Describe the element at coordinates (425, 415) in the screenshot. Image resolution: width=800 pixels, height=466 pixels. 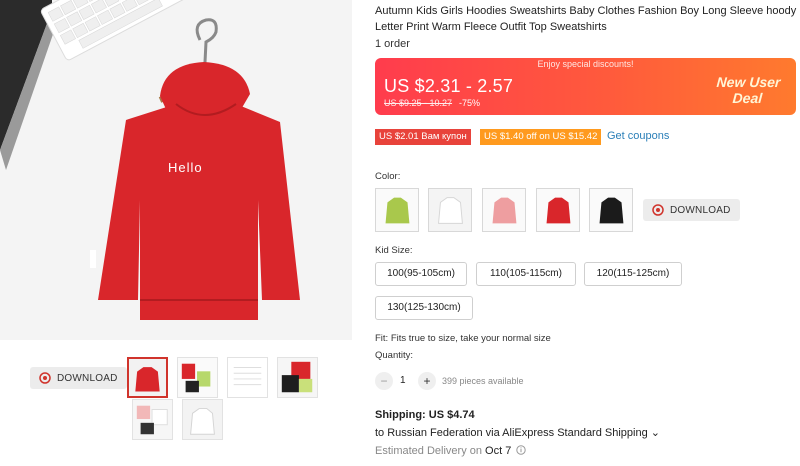
I see `shipping-cost: Shipping: US $4.74` at that location.